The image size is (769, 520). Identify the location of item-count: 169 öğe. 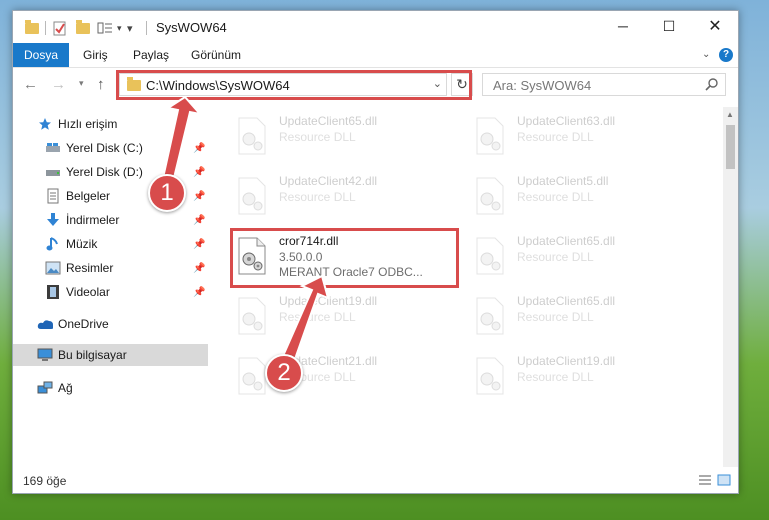
(45, 481).